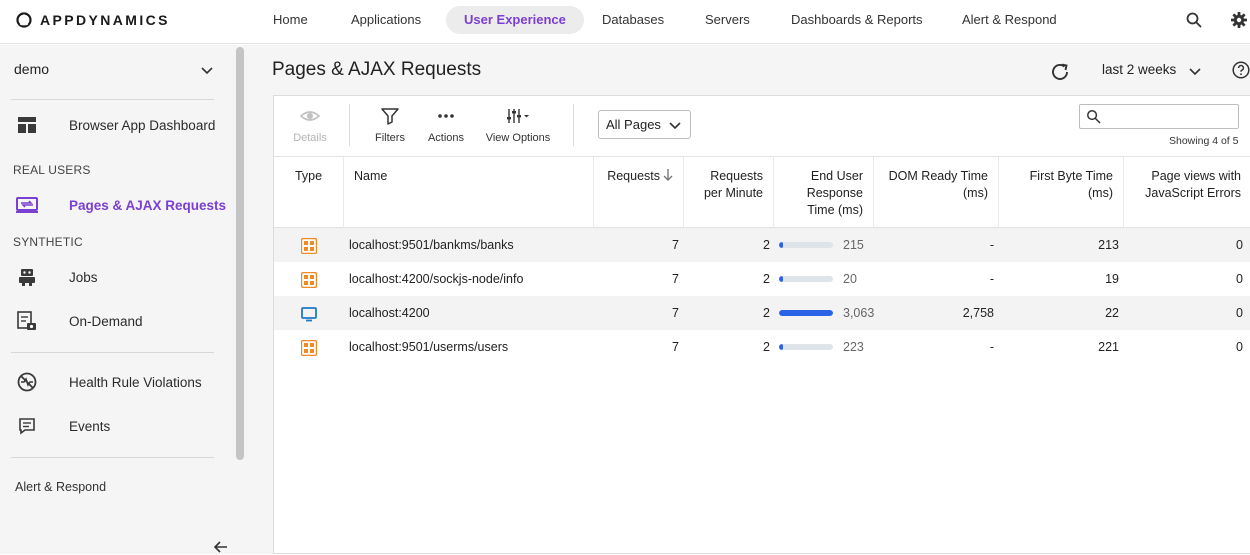 The width and height of the screenshot is (1250, 555). What do you see at coordinates (428, 347) in the screenshot?
I see `row-name-link: localhost:9501/userms/users` at bounding box center [428, 347].